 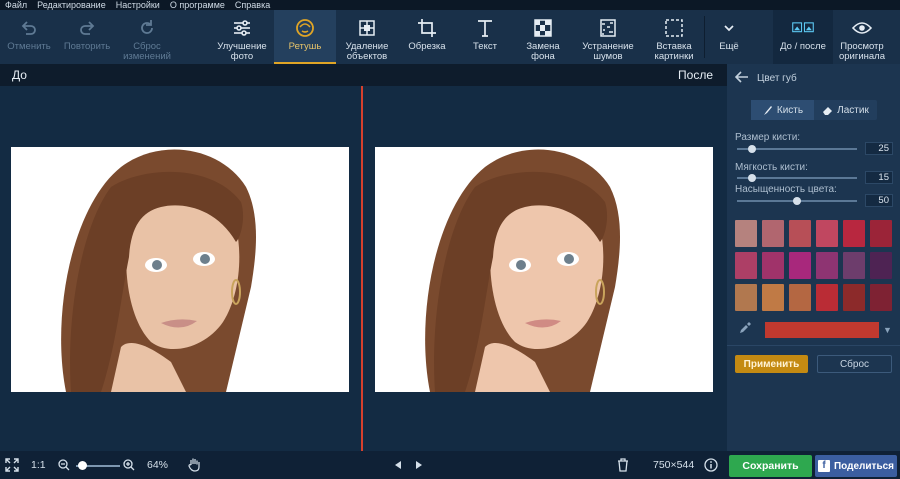 I want to click on zoom-level: 64%, so click(x=158, y=465).